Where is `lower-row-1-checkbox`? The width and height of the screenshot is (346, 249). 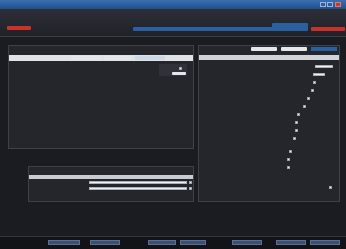 lower-row-1-checkbox is located at coordinates (190, 182).